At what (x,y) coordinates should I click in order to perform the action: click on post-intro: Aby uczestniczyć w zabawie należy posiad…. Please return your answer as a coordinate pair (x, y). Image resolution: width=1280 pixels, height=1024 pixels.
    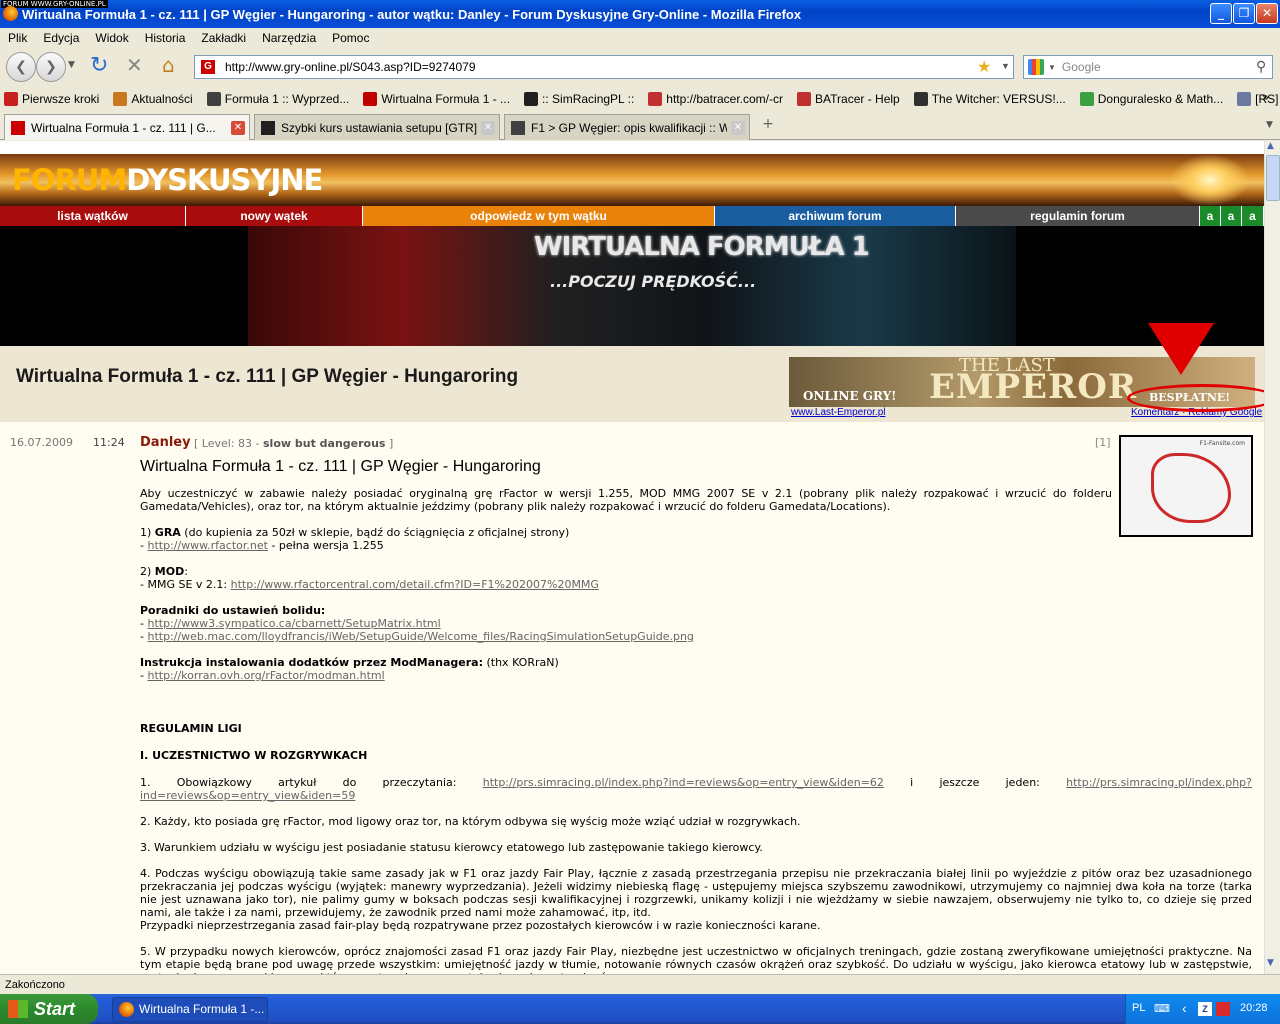
    Looking at the image, I should click on (626, 500).